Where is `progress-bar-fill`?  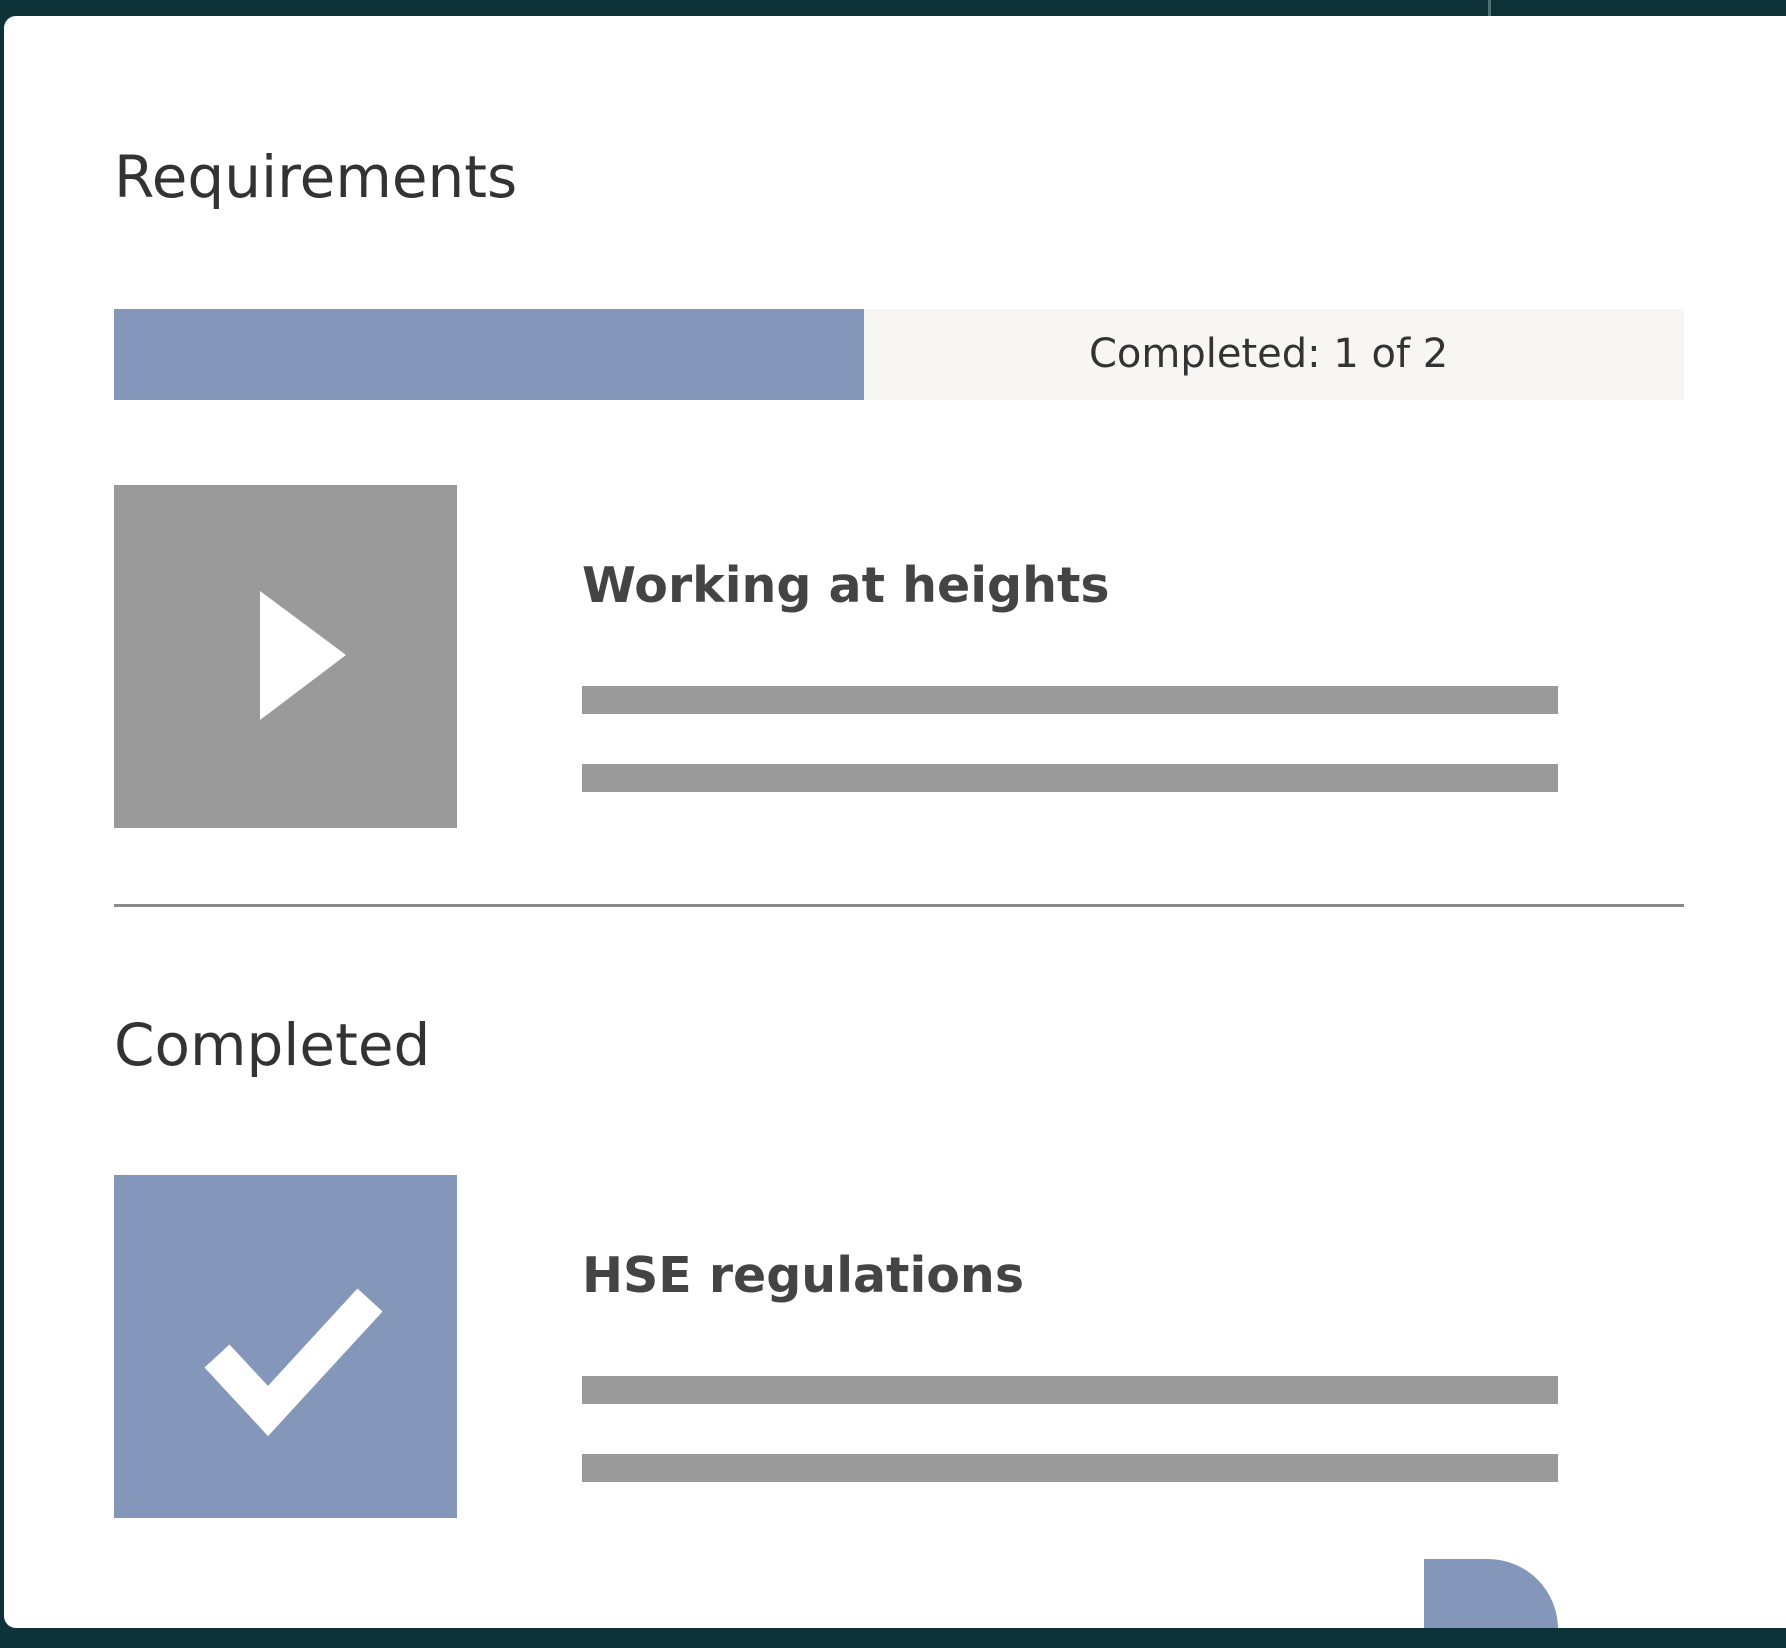
progress-bar-fill is located at coordinates (489, 354).